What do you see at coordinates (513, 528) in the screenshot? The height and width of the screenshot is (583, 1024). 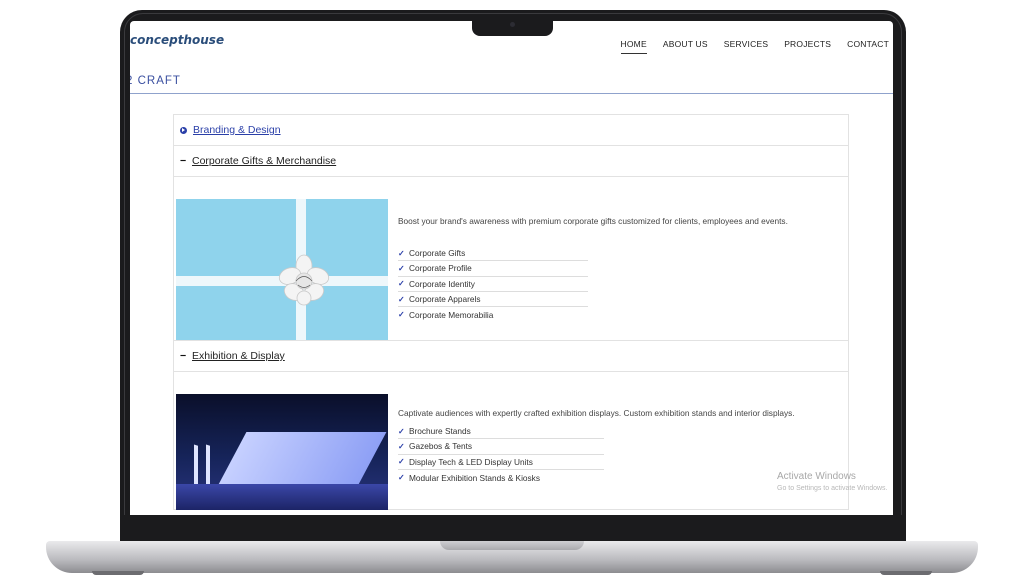 I see `laptop-chin` at bounding box center [513, 528].